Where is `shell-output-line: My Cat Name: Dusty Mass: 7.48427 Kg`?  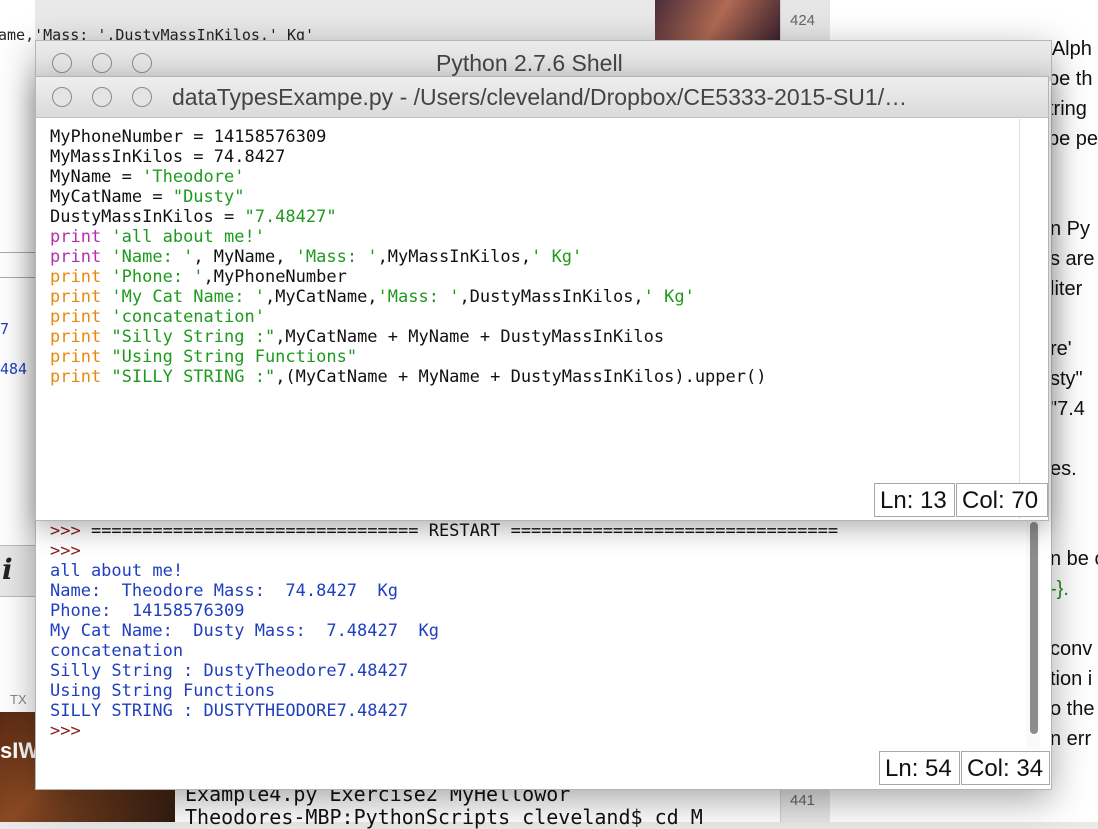 shell-output-line: My Cat Name: Dusty Mass: 7.48427 Kg is located at coordinates (244, 631).